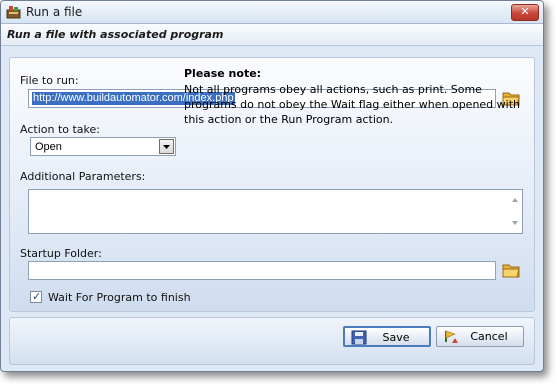 This screenshot has height=384, width=558. I want to click on additional-parameters-textarea, so click(275, 211).